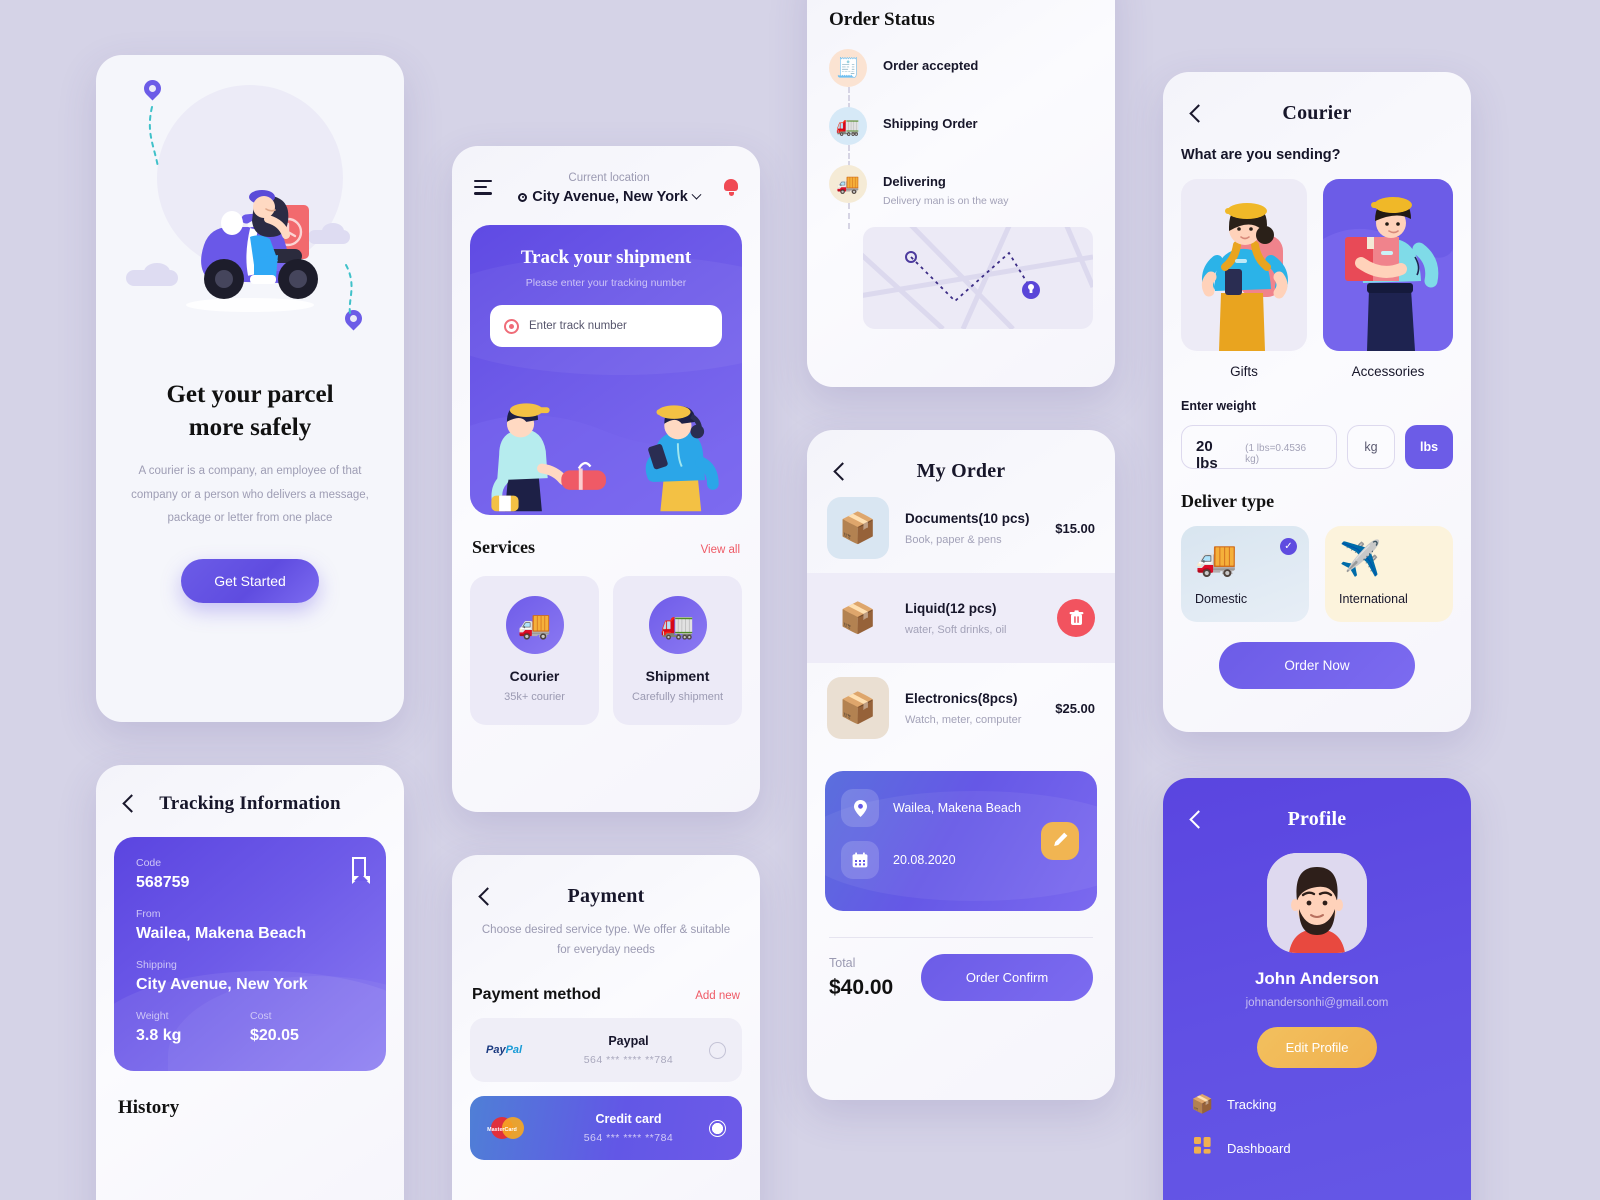 This screenshot has width=1600, height=1200. I want to click on calendar-icon, so click(860, 860).